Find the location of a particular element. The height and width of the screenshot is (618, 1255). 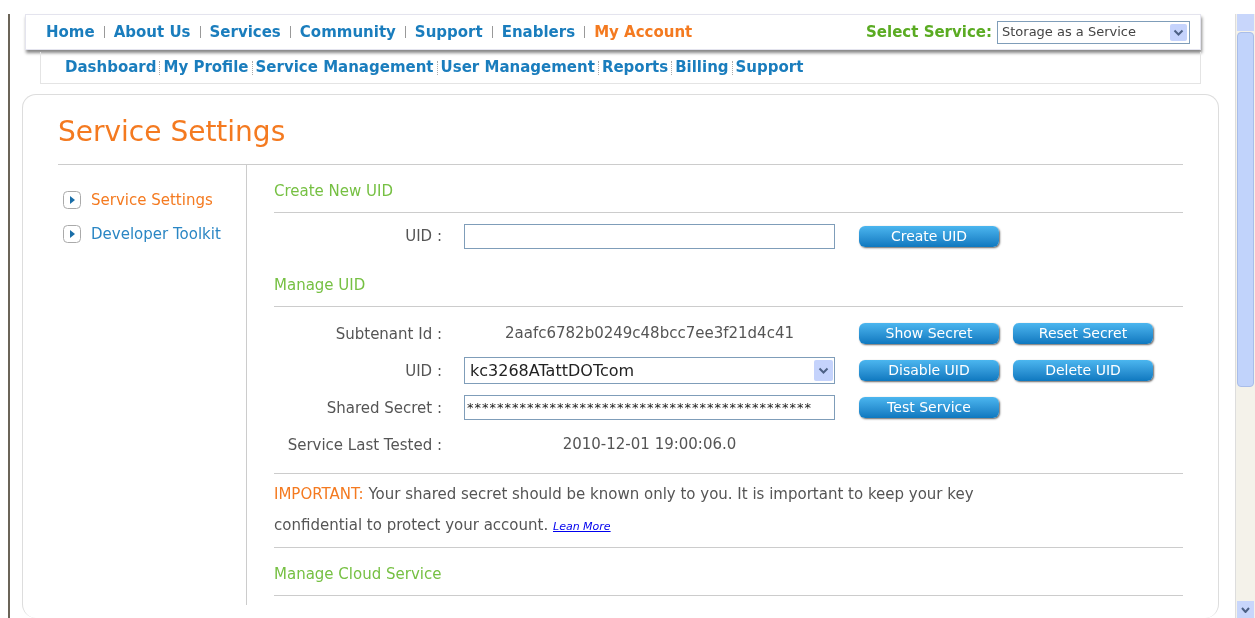

subnav-link: Support is located at coordinates (769, 67).